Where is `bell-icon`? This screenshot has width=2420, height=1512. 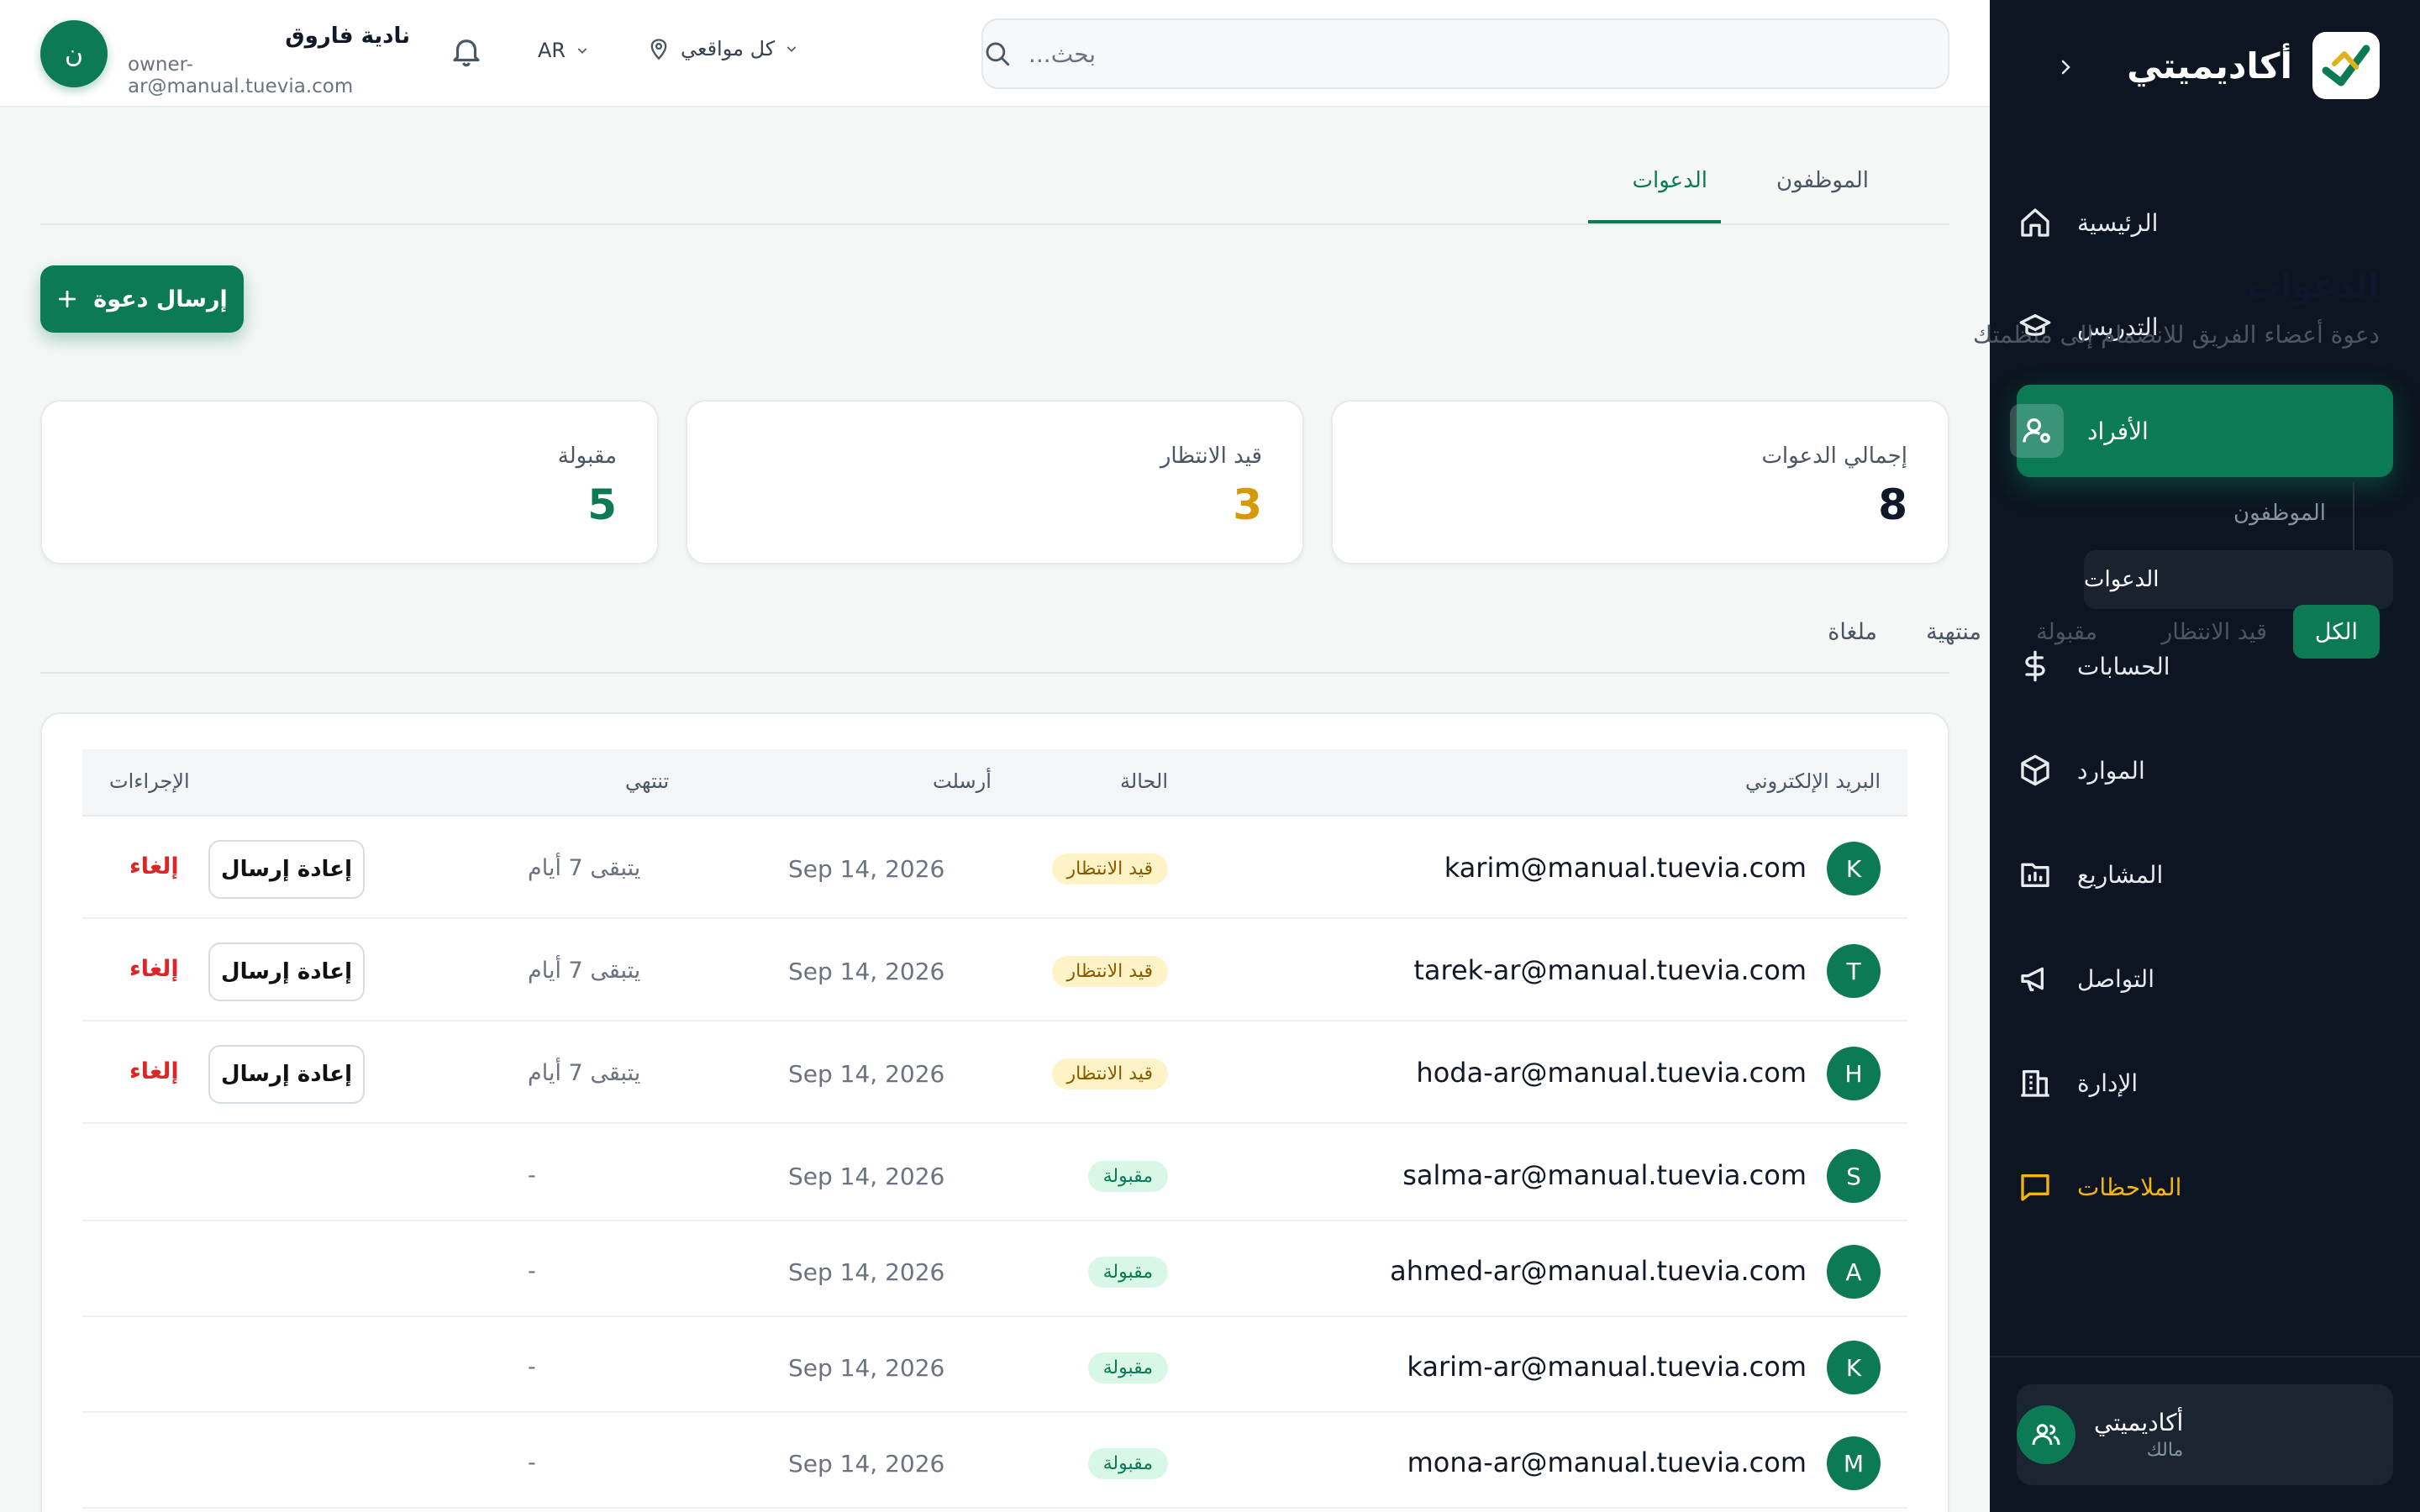 bell-icon is located at coordinates (466, 51).